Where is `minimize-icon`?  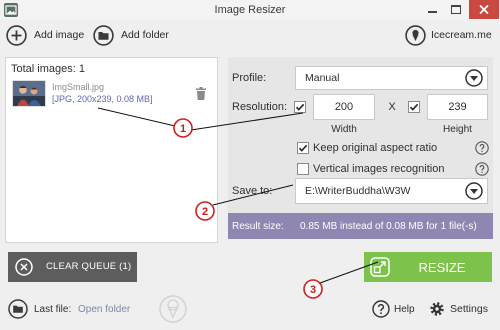 minimize-icon is located at coordinates (432, 12).